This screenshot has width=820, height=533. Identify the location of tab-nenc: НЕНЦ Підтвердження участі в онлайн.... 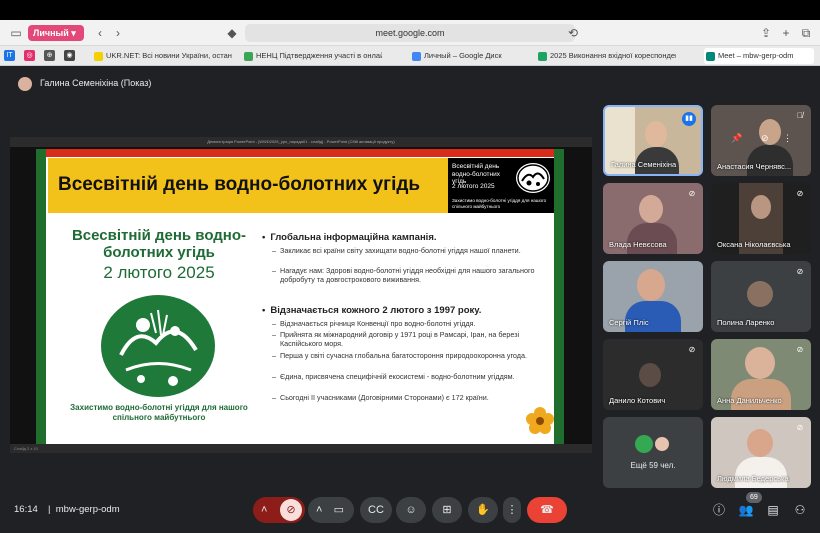
(312, 56).